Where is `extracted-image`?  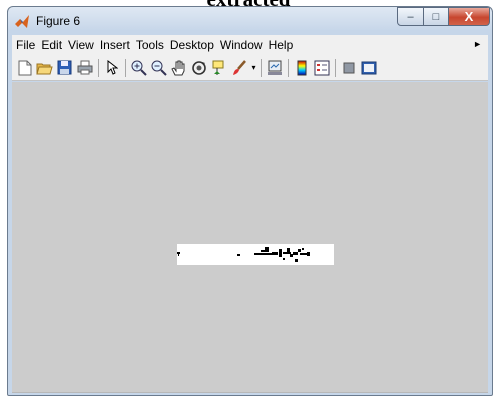
extracted-image is located at coordinates (255, 254).